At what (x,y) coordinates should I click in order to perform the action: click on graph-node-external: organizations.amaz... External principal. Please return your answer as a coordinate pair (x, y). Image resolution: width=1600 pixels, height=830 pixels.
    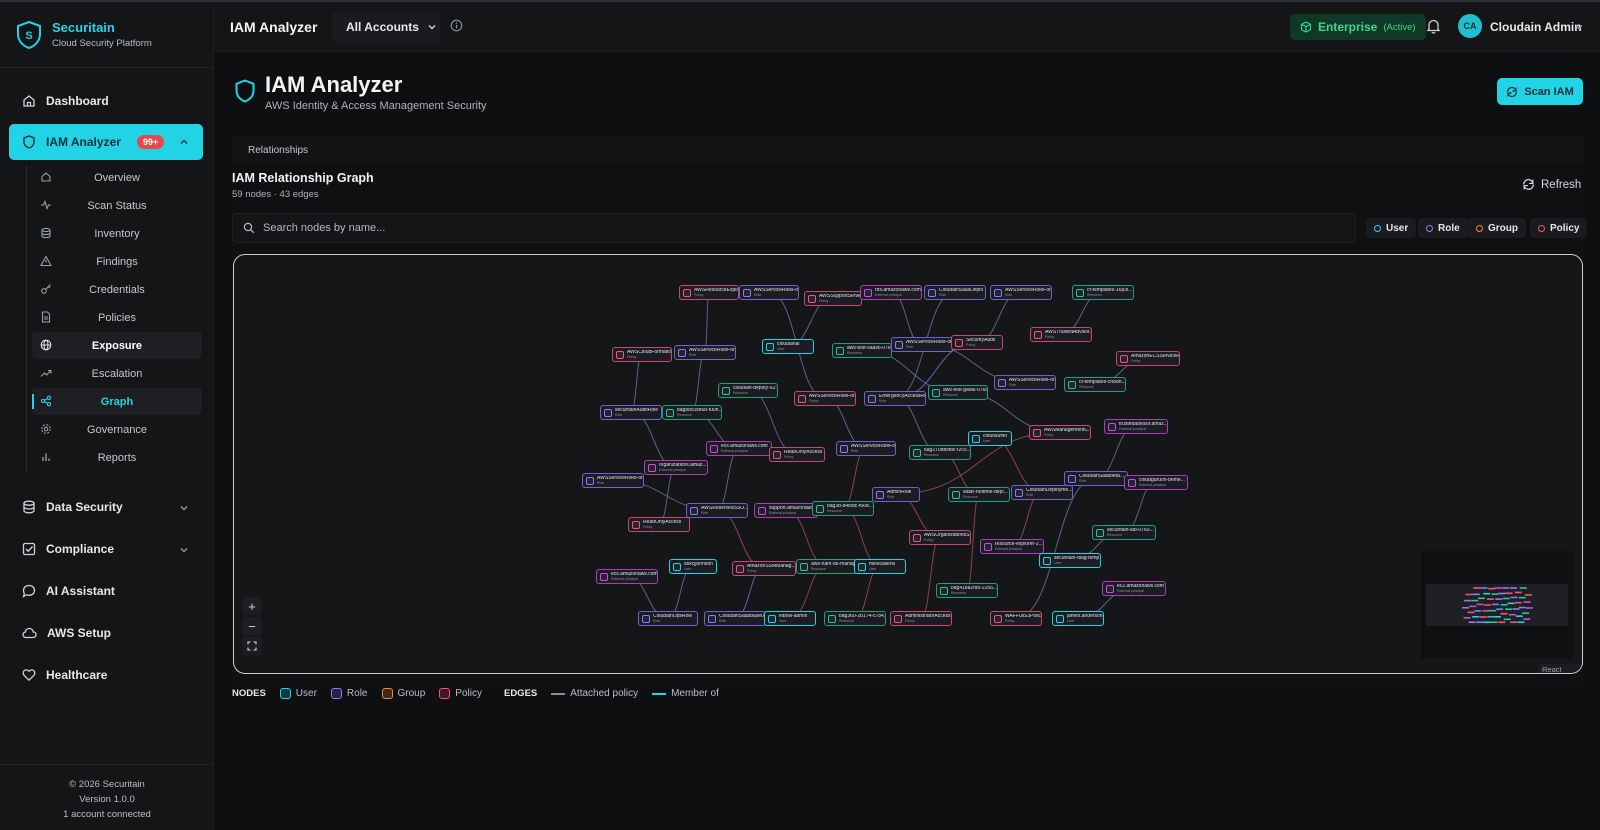
    Looking at the image, I should click on (676, 467).